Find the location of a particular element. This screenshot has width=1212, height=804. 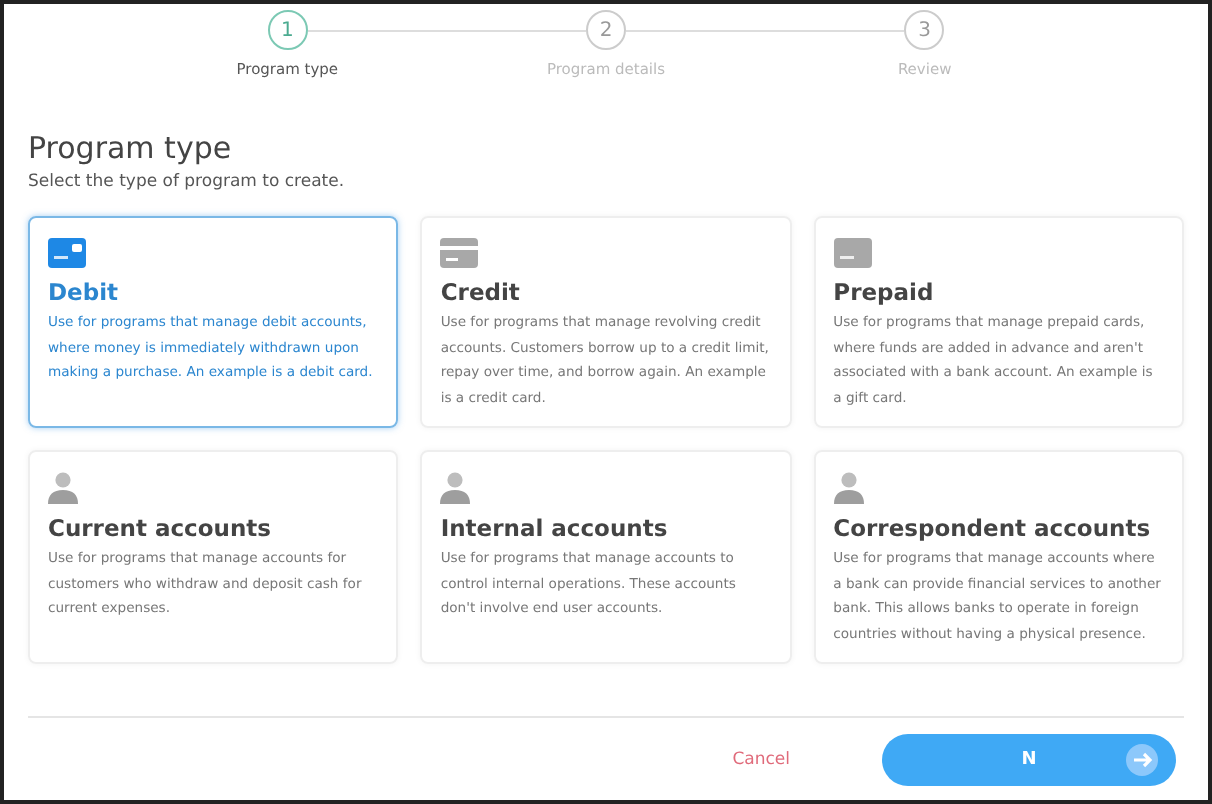

step-number: 2 is located at coordinates (606, 30).